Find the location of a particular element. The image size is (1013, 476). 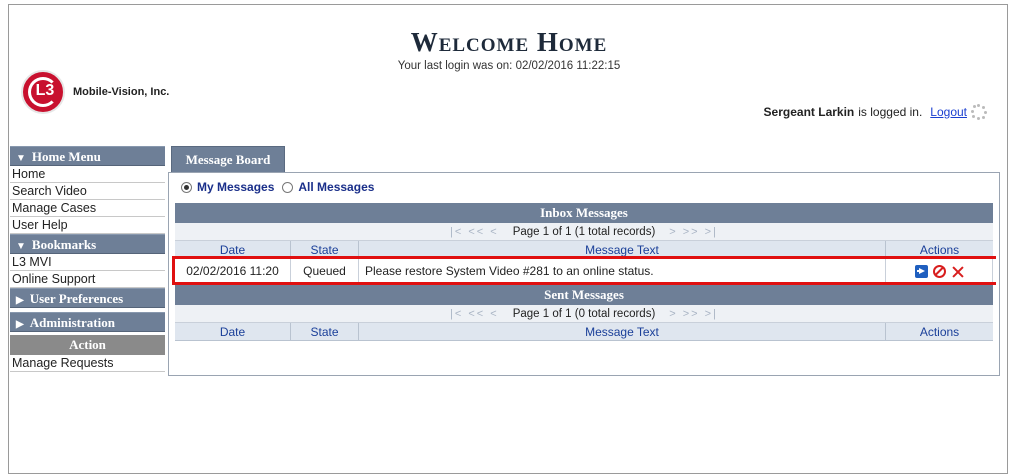

logout-link: Logout is located at coordinates (948, 112).